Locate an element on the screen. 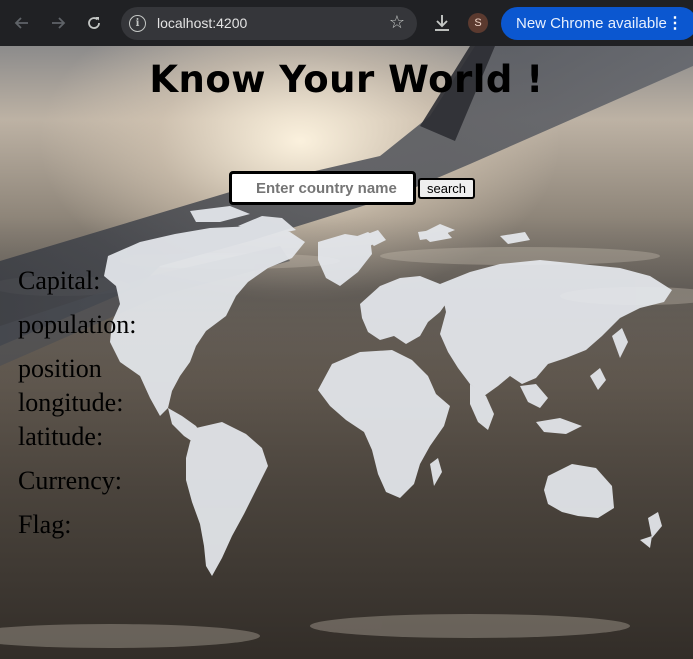  bookmark-star-icon: ☆ is located at coordinates (397, 22).